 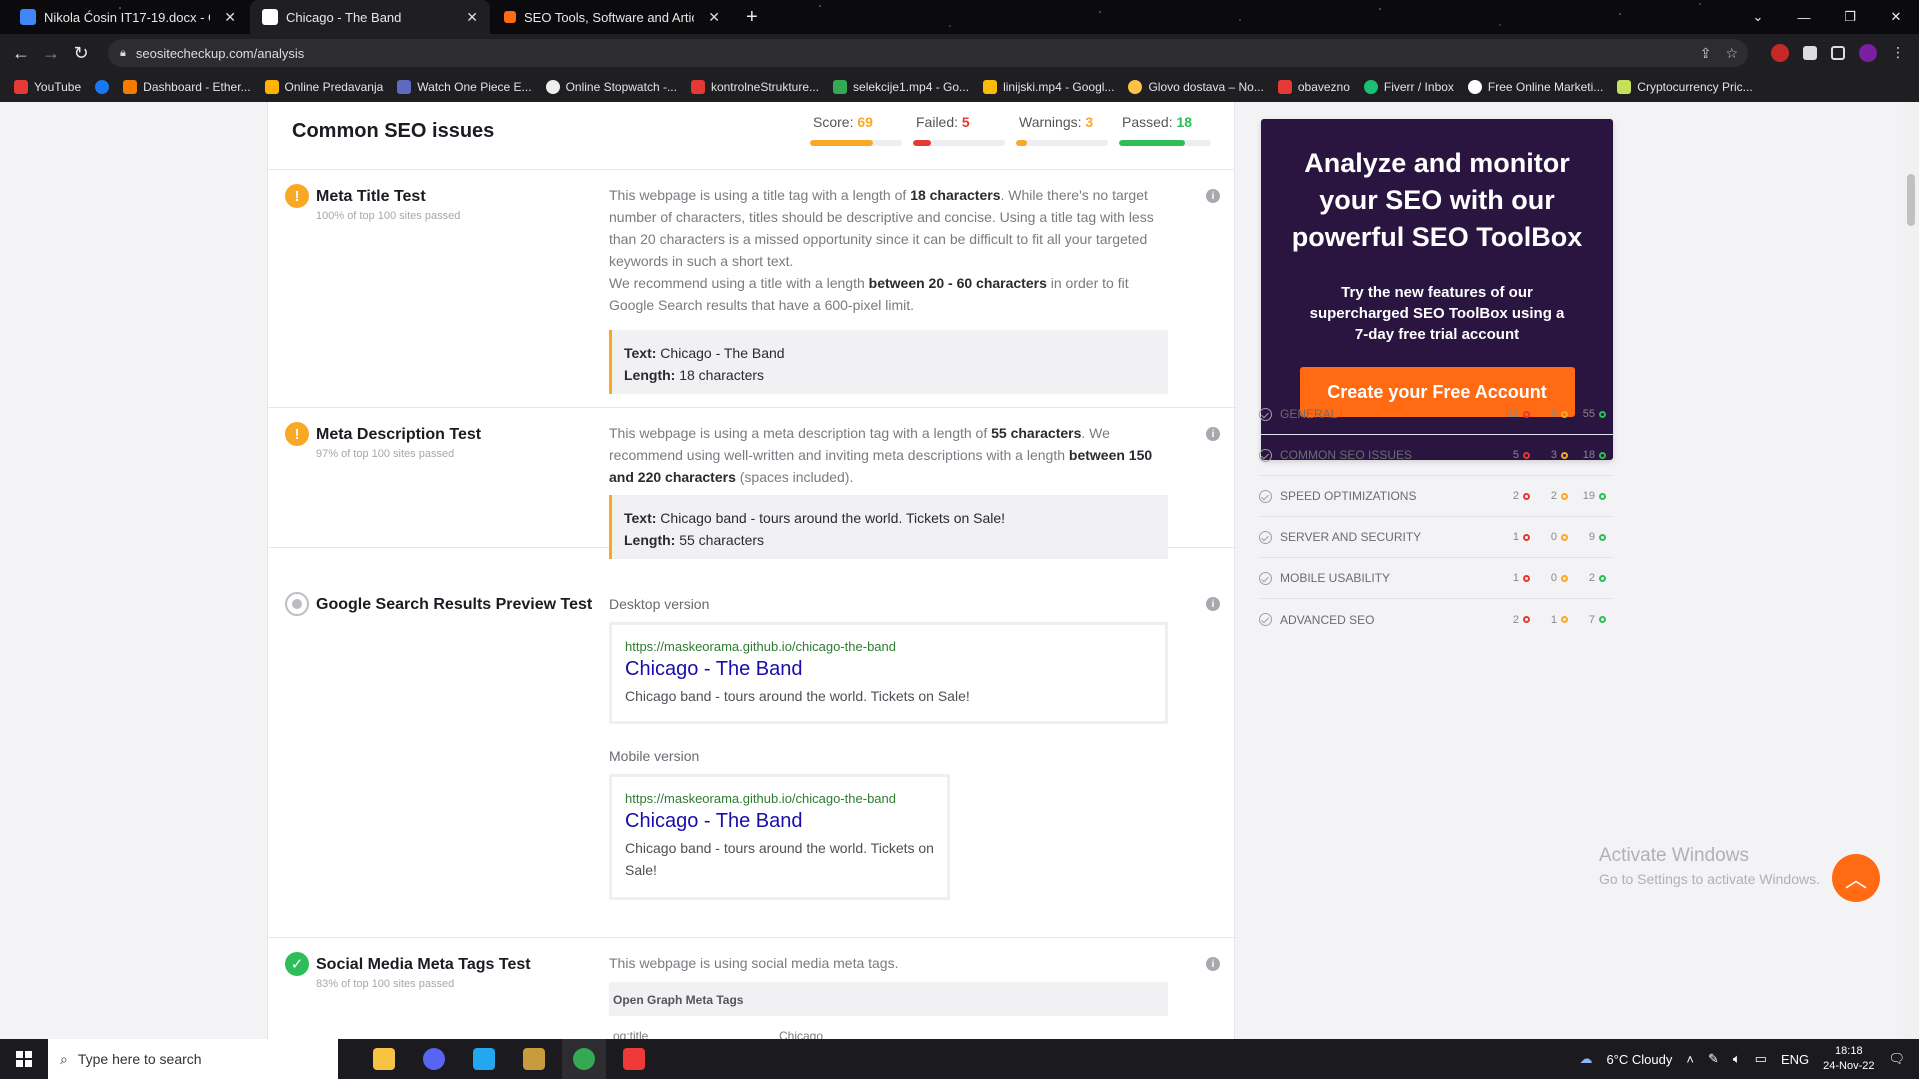 What do you see at coordinates (128, 17) in the screenshot?
I see `tab-docs: Nikola Ćosin IT17-19.docx - Goo ✕` at bounding box center [128, 17].